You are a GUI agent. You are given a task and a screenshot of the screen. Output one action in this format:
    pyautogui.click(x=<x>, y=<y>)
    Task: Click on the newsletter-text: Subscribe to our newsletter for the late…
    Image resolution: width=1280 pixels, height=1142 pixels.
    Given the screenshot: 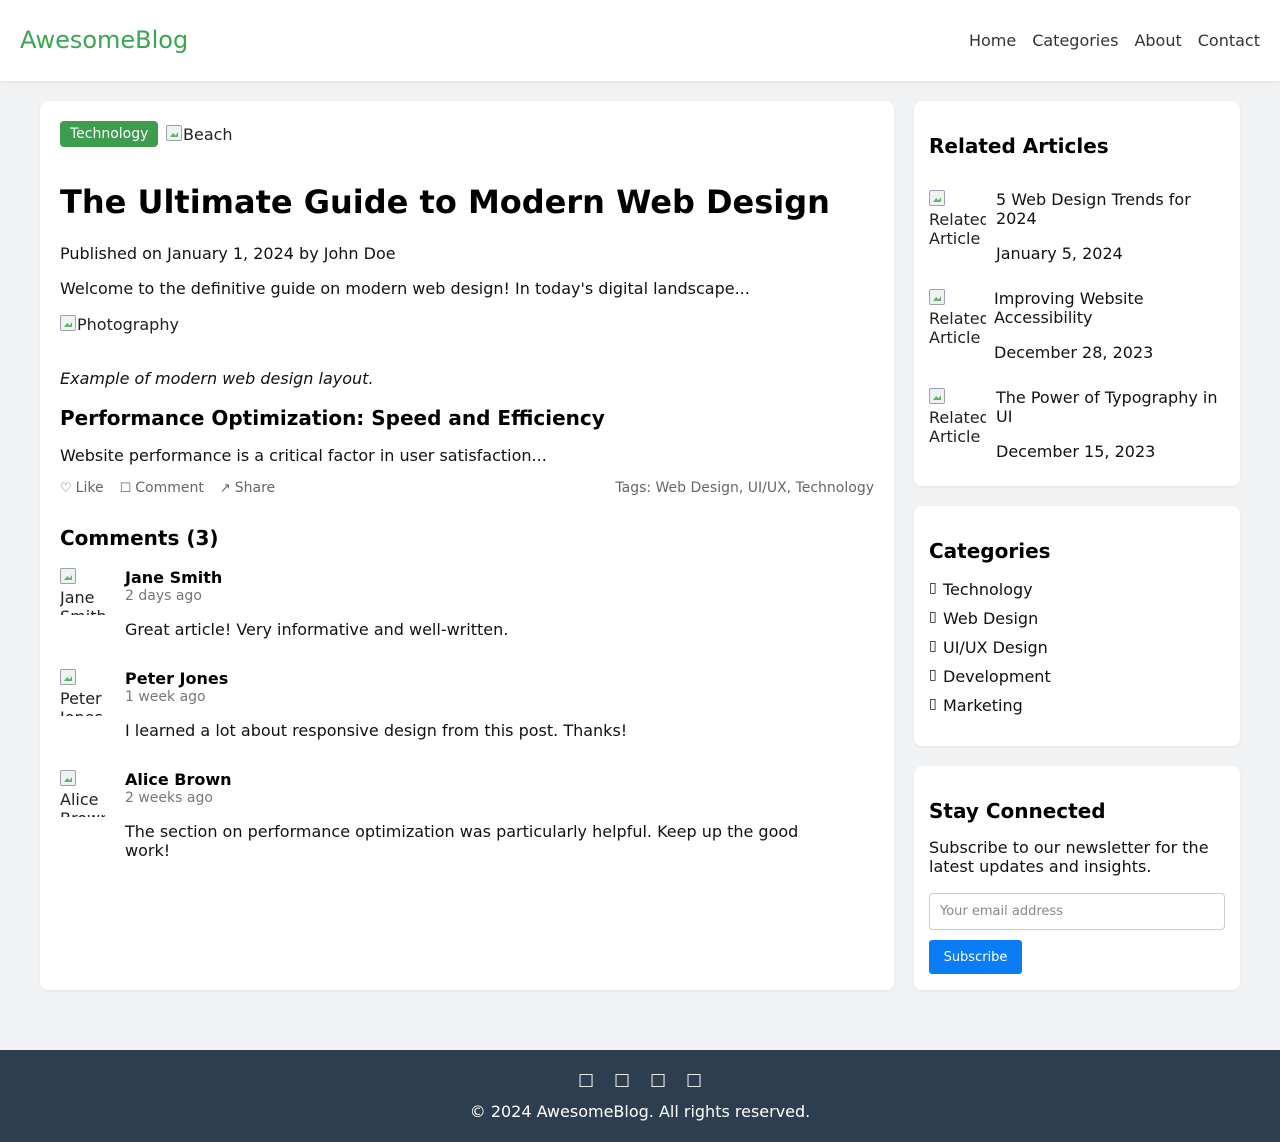 What is the action you would take?
    pyautogui.click(x=1069, y=857)
    